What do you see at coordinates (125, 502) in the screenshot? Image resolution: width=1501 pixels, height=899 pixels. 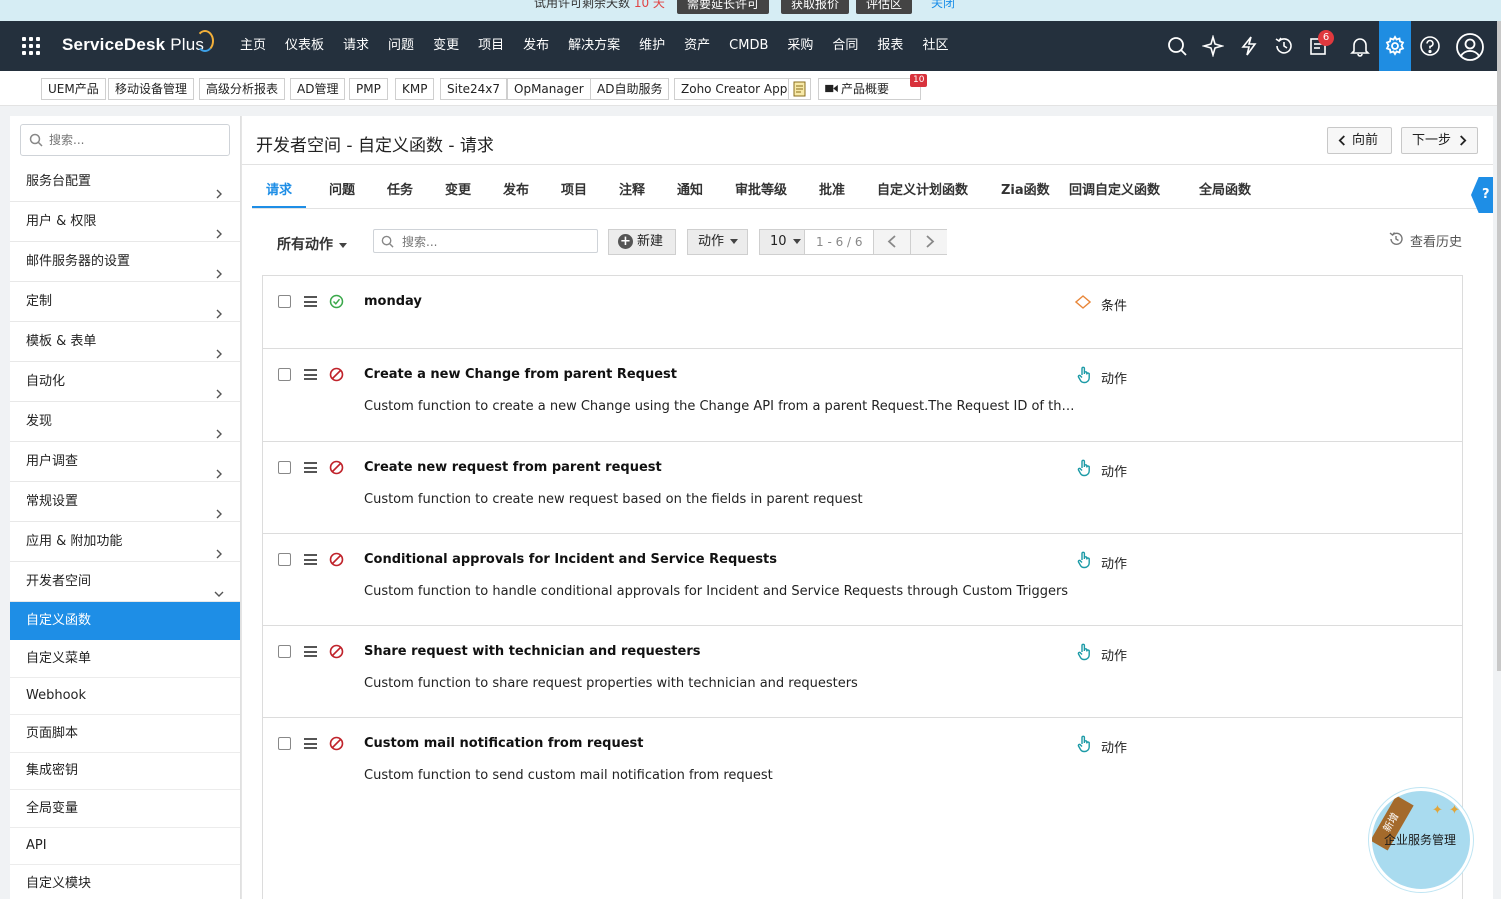 I see `sidebar-item: 常规设置` at bounding box center [125, 502].